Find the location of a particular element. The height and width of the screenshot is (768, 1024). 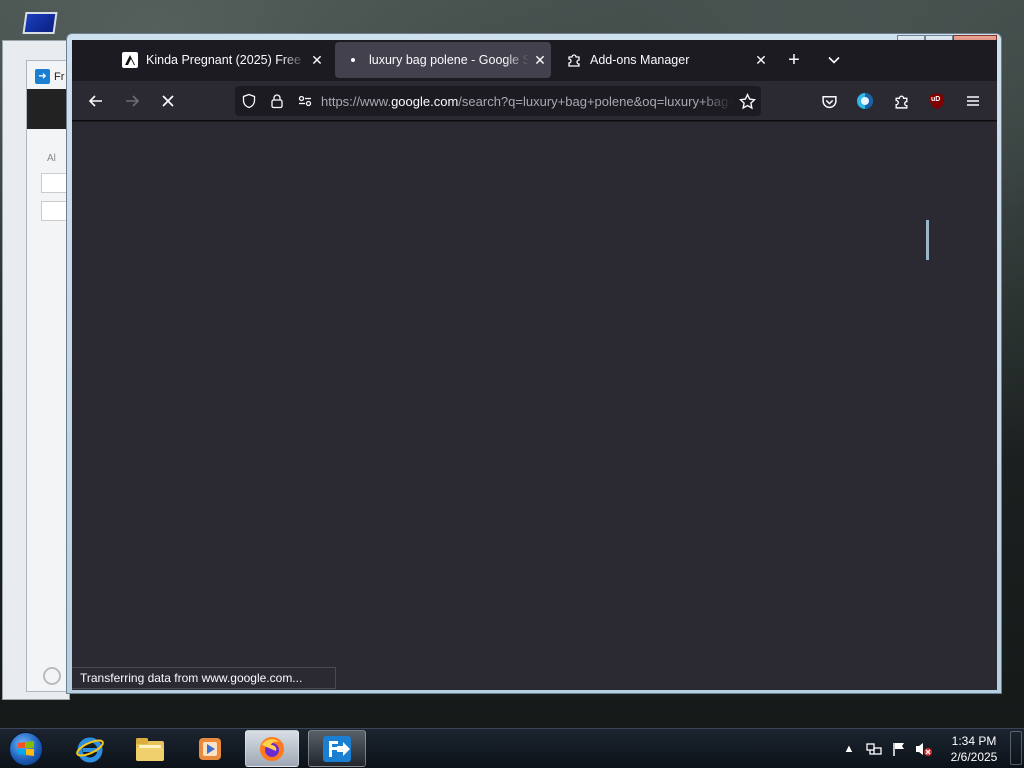

list-all-tabs-button is located at coordinates (834, 60).